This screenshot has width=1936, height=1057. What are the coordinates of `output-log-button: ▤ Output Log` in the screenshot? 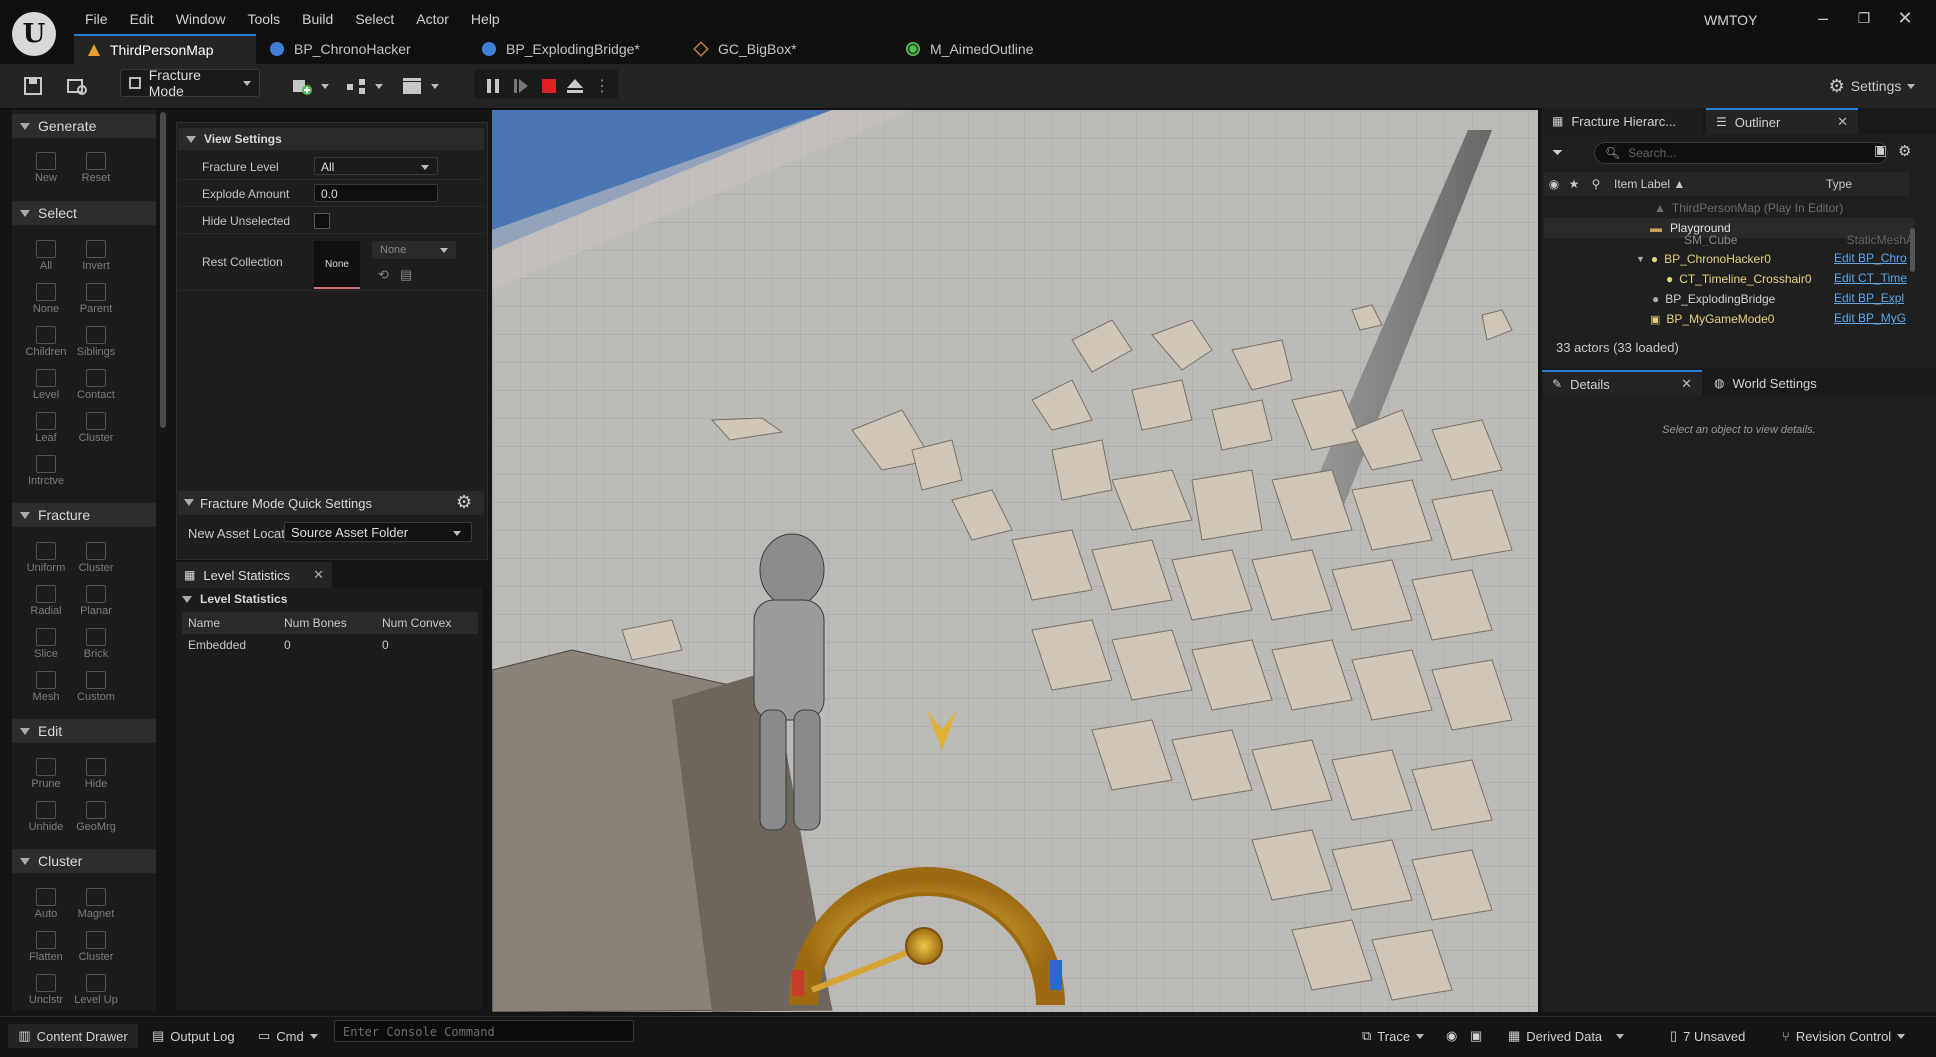 It's located at (193, 1036).